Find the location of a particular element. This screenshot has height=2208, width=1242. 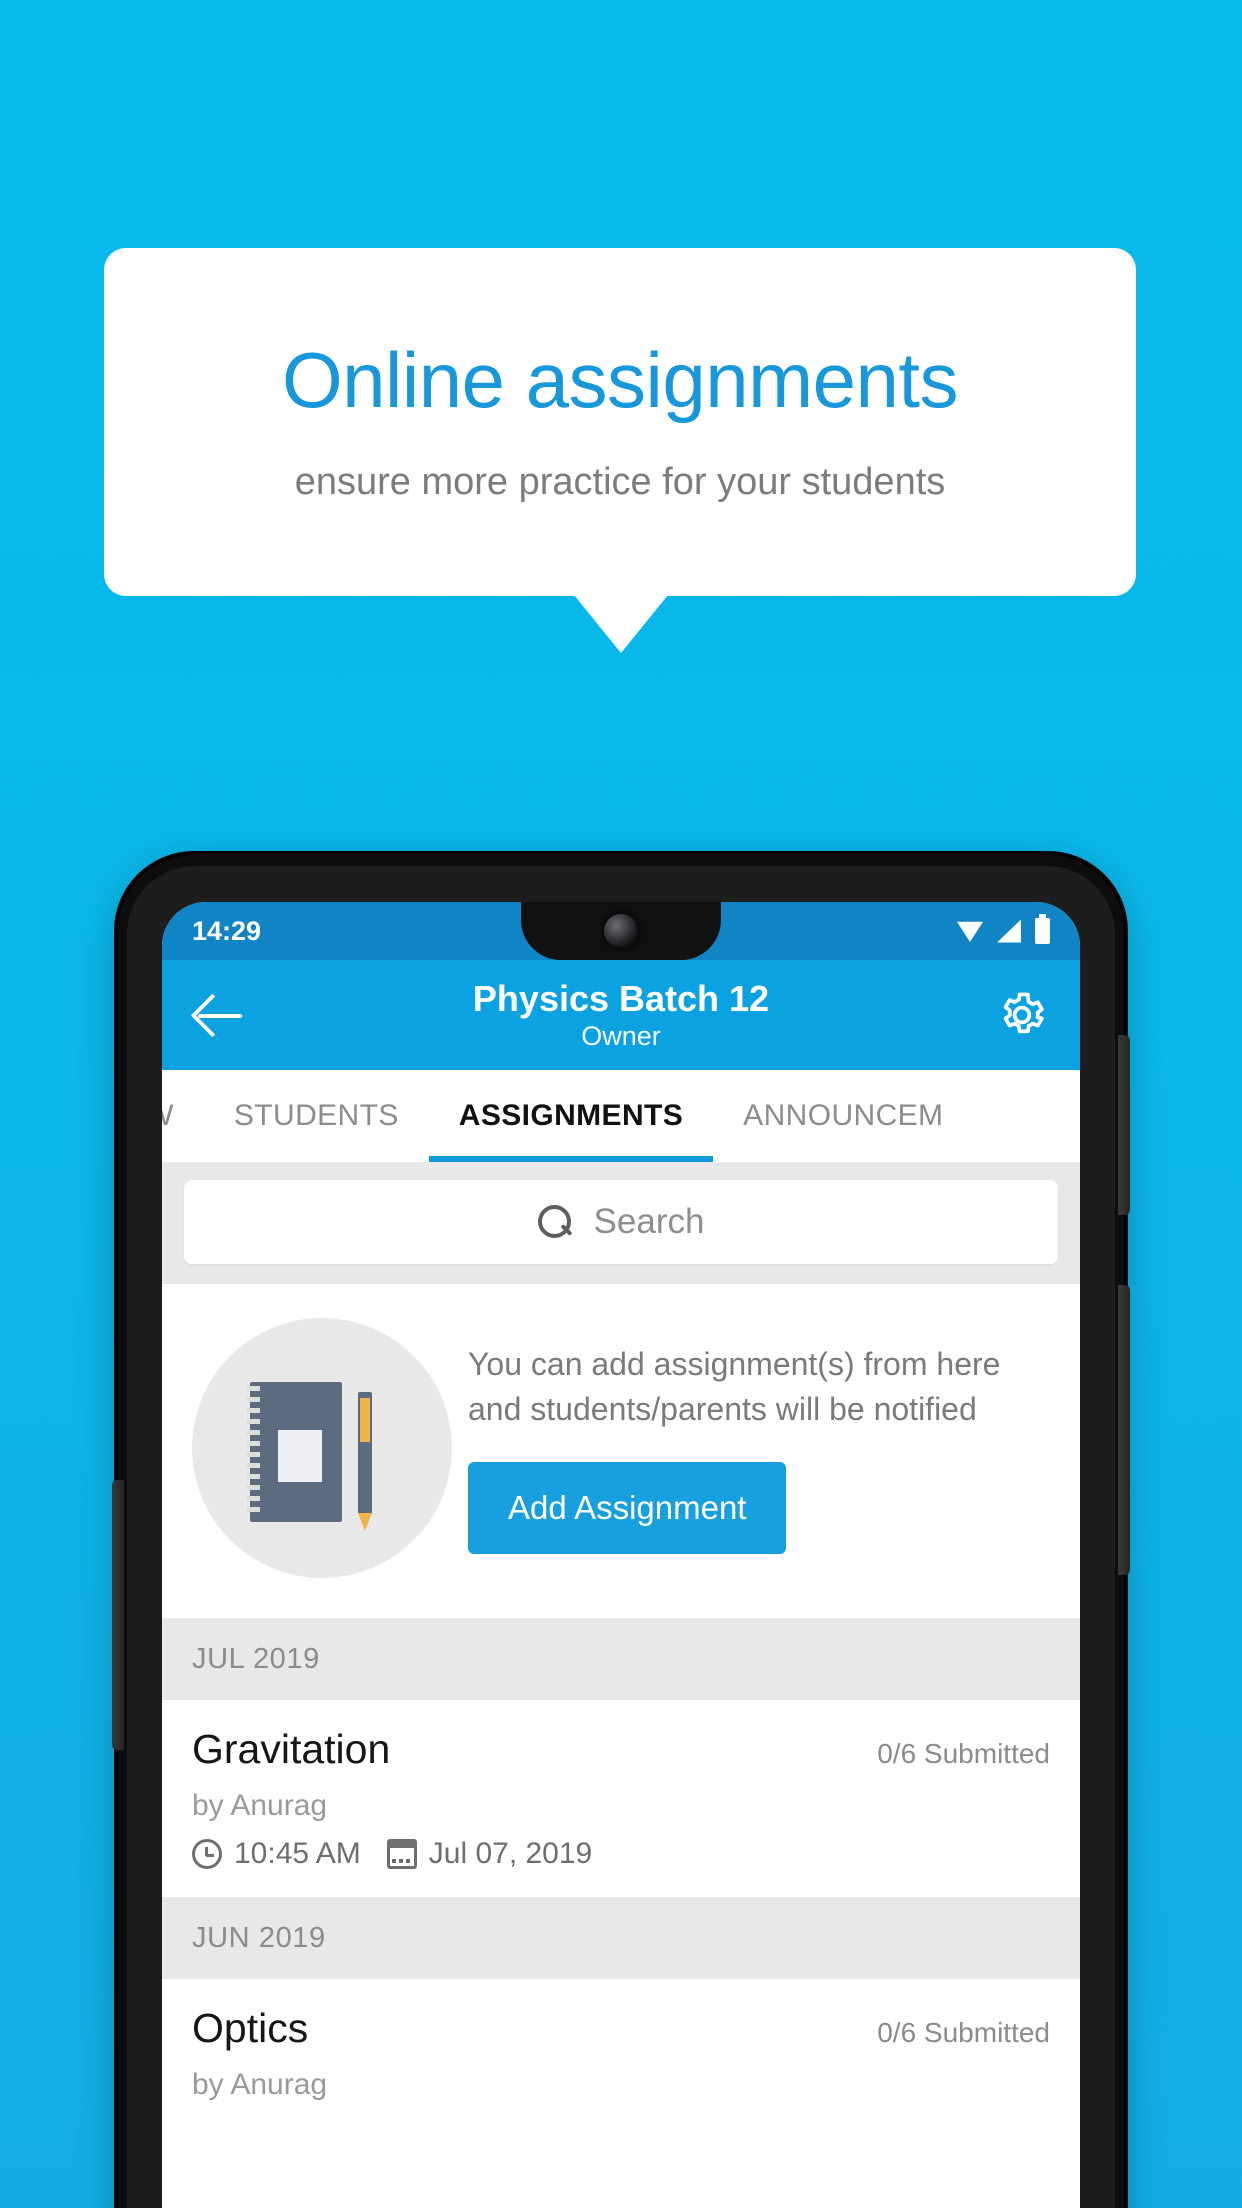

promo-title: Online assignments is located at coordinates (620, 379).